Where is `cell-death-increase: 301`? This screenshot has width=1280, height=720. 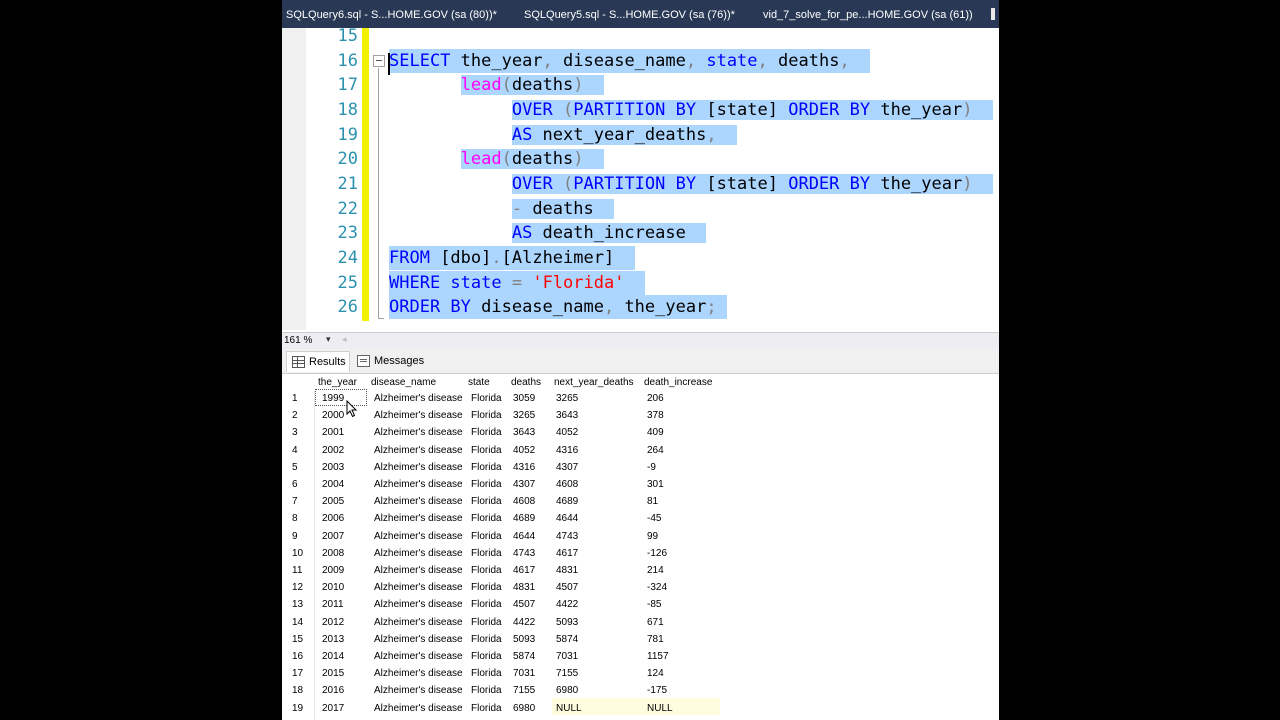
cell-death-increase: 301 is located at coordinates (655, 484).